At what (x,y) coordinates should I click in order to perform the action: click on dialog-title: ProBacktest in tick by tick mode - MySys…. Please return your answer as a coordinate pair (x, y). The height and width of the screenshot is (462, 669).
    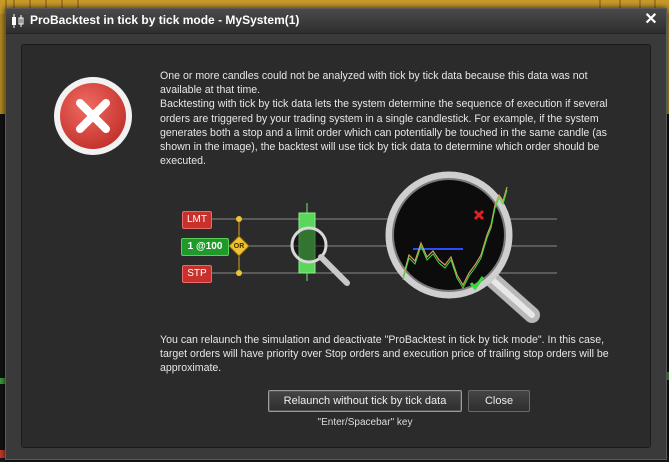
    Looking at the image, I should click on (165, 20).